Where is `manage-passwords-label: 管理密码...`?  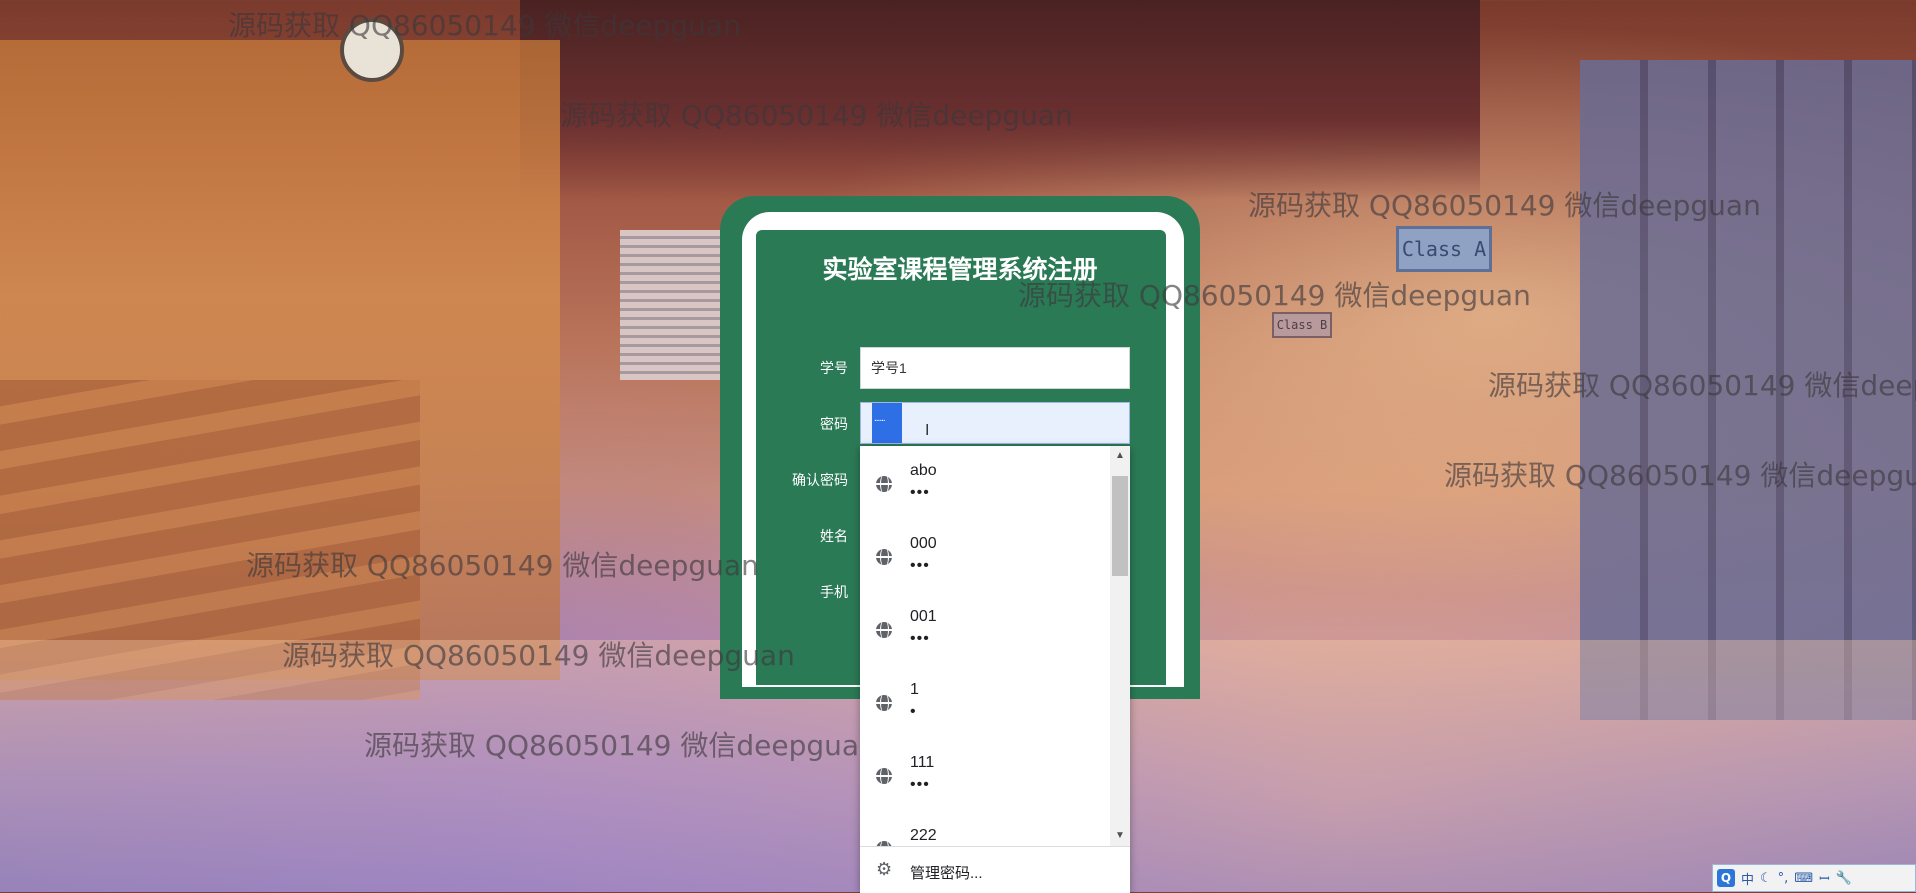
manage-passwords-label: 管理密码... is located at coordinates (946, 873).